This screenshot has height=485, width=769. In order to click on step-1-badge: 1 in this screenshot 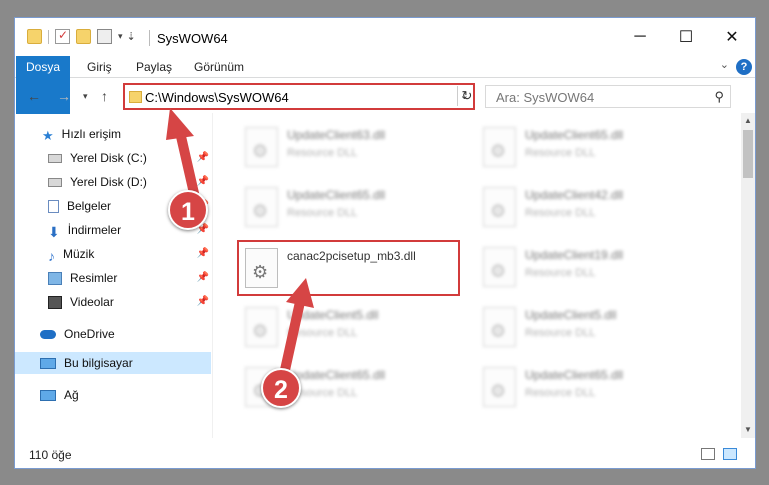, I will do `click(188, 210)`.